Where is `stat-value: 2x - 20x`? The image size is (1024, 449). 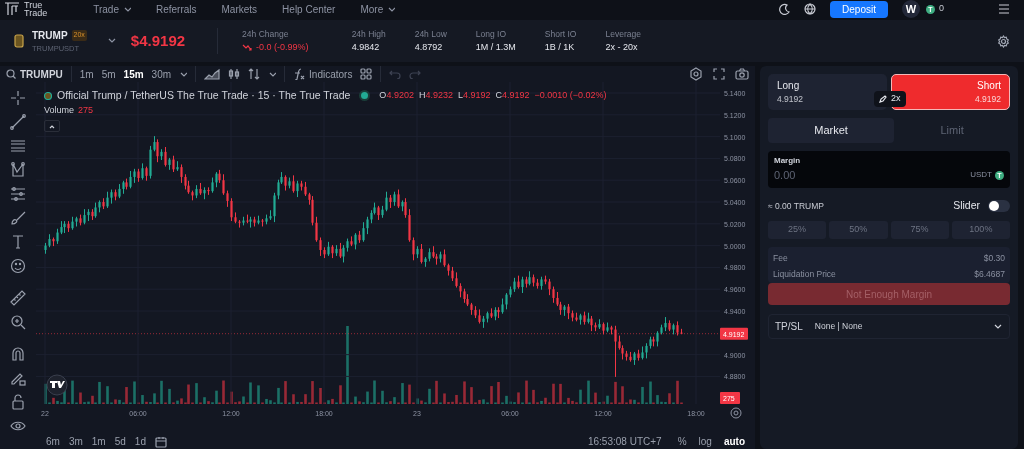
stat-value: 2x - 20x is located at coordinates (621, 47).